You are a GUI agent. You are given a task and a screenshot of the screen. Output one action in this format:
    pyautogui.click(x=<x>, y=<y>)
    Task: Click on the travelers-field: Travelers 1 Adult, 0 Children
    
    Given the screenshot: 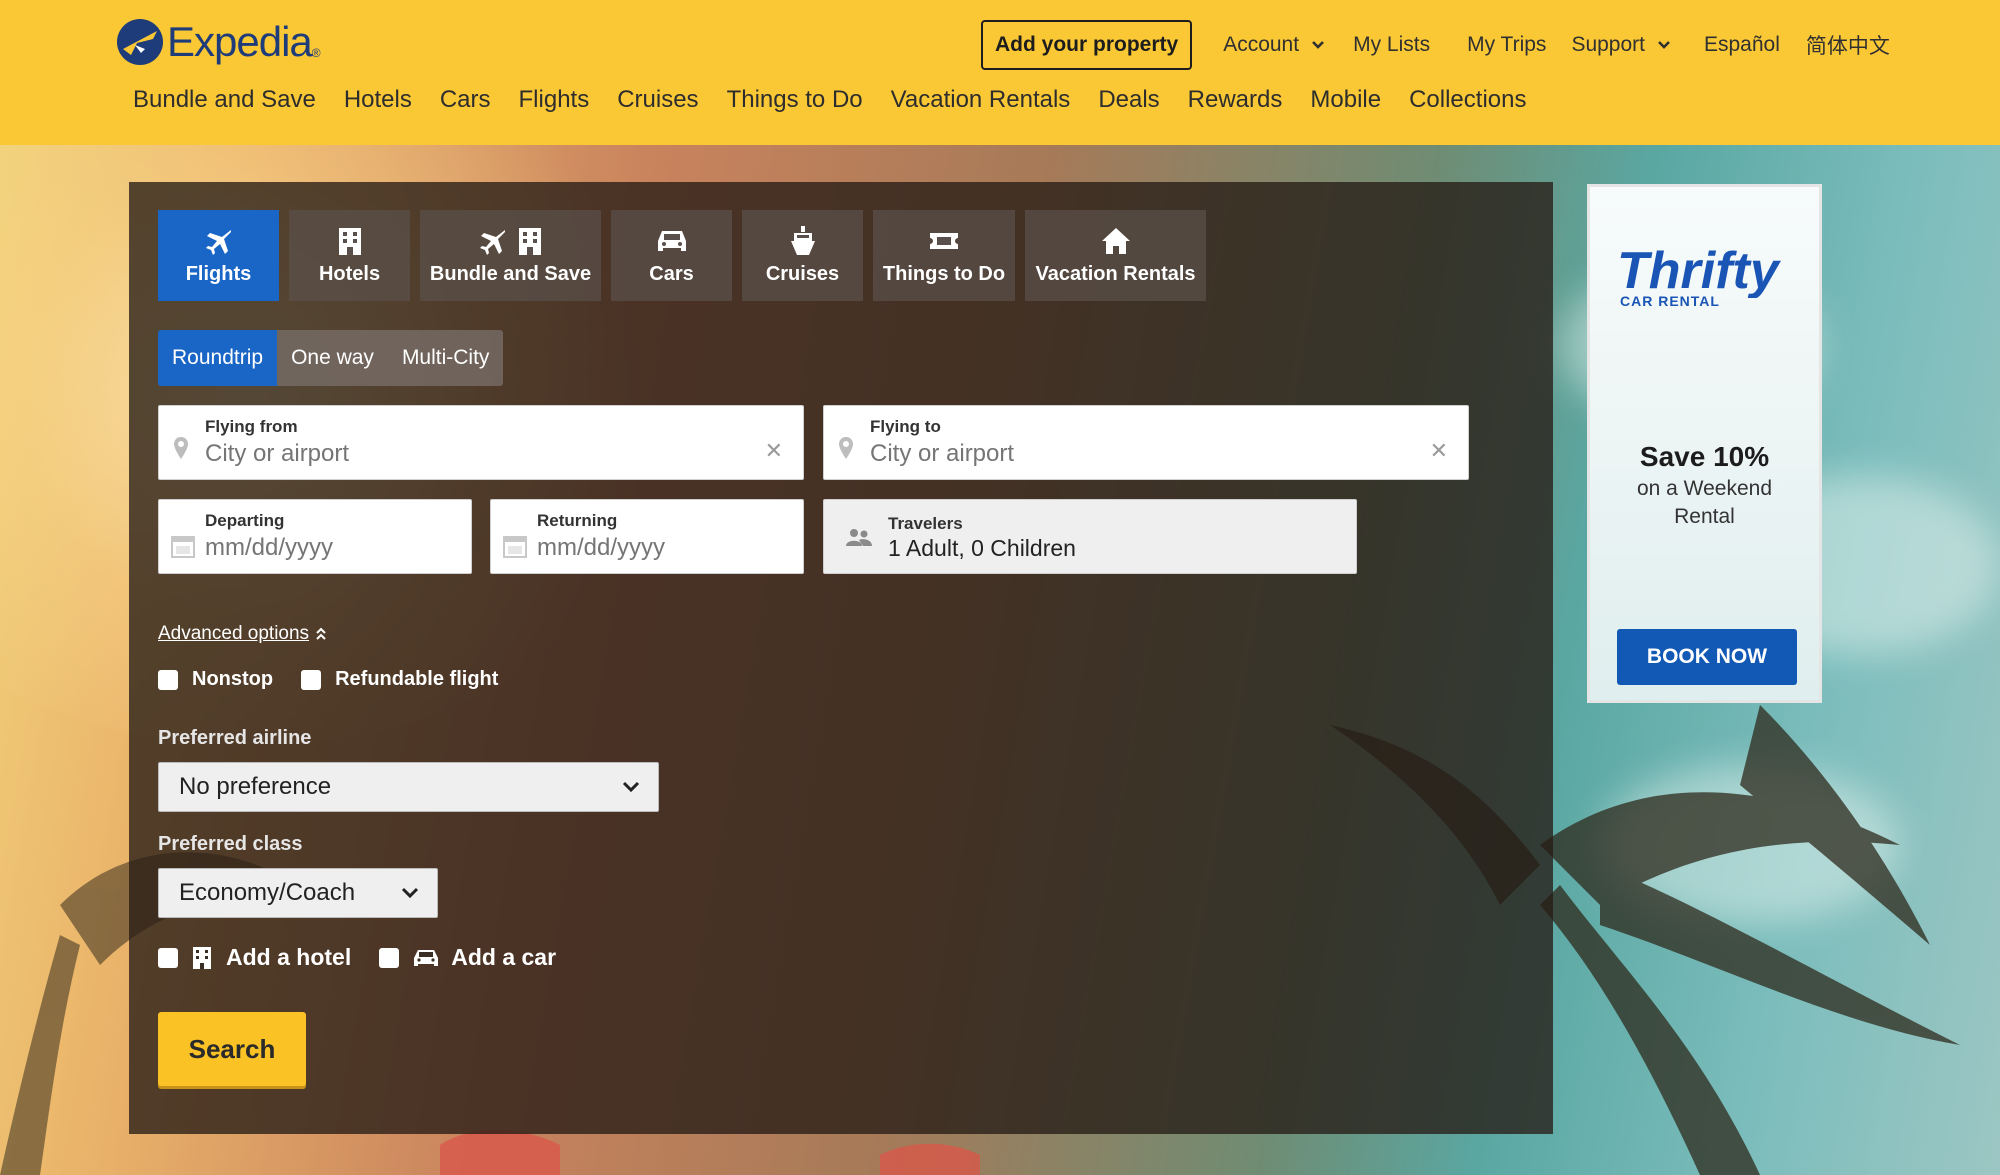 What is the action you would take?
    pyautogui.click(x=1090, y=536)
    